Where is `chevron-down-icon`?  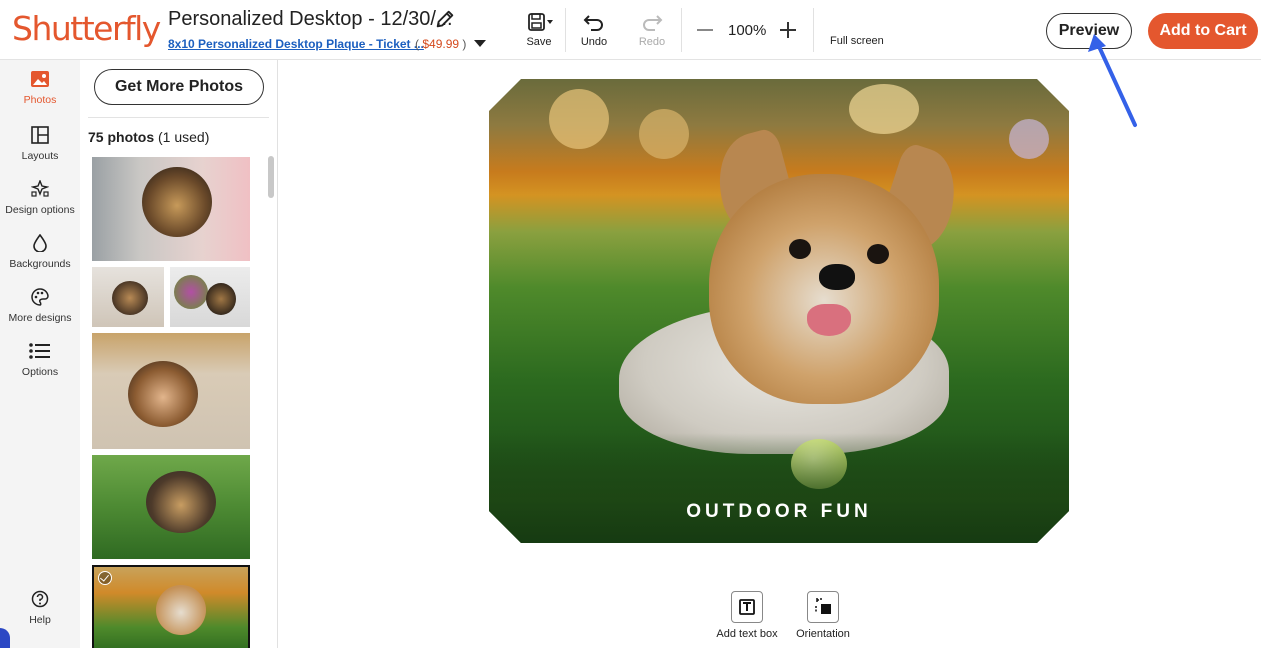
chevron-down-icon is located at coordinates (480, 43).